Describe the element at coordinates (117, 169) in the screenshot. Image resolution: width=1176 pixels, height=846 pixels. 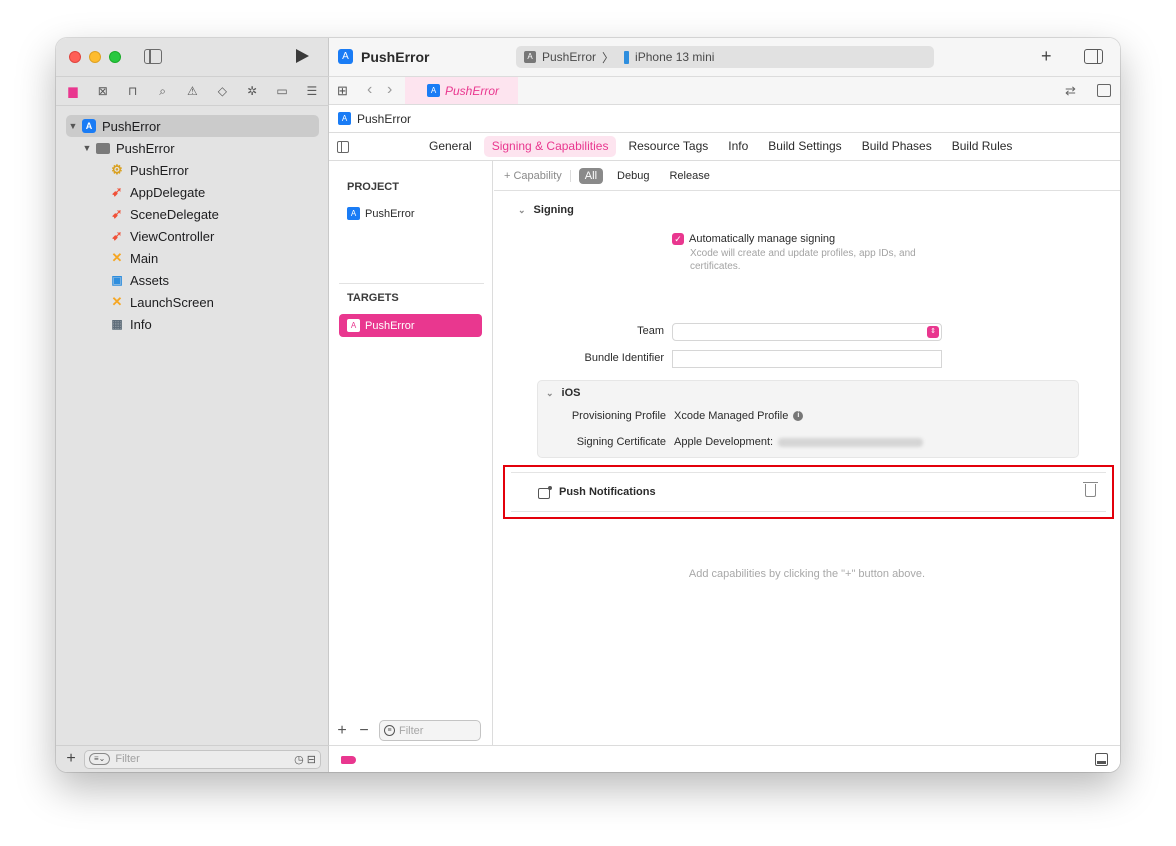
I see `entitlements-icon: ⚙` at that location.